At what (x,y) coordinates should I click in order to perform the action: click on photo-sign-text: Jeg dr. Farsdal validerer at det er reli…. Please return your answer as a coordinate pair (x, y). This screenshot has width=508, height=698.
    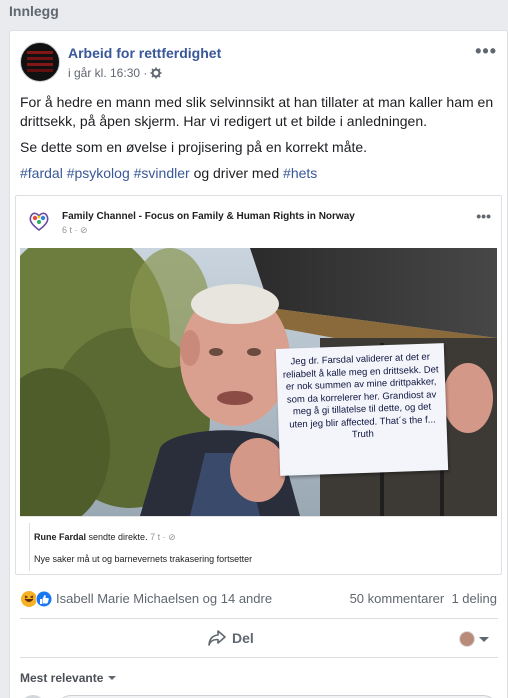
    Looking at the image, I should click on (362, 409).